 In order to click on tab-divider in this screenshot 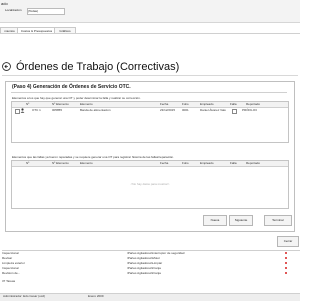, I will do `click(150, 33)`.